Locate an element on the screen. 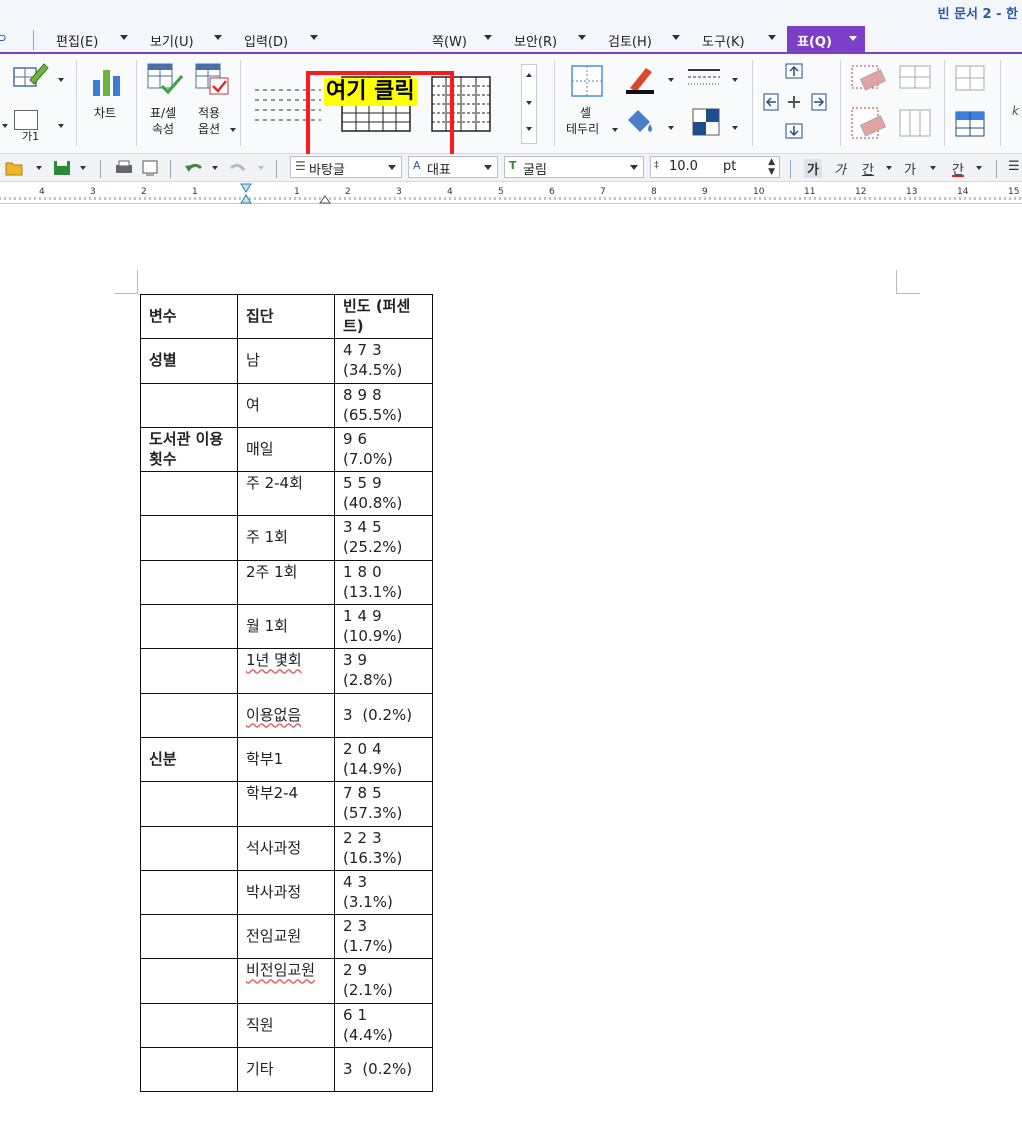 This screenshot has width=1022, height=1125. gallery-more-arrow-icon is located at coordinates (529, 129).